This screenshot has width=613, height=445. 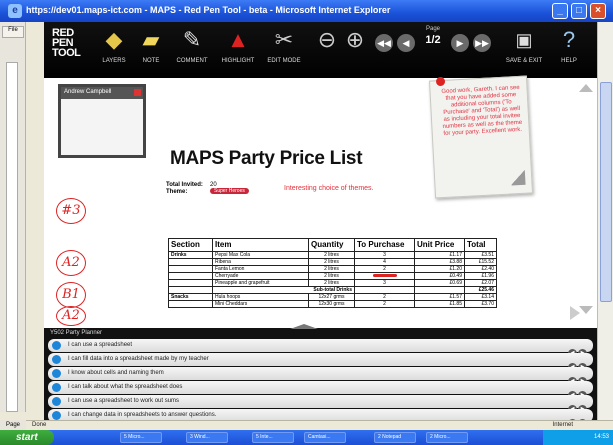 I want to click on security-zone: Internet, so click(x=562, y=425).